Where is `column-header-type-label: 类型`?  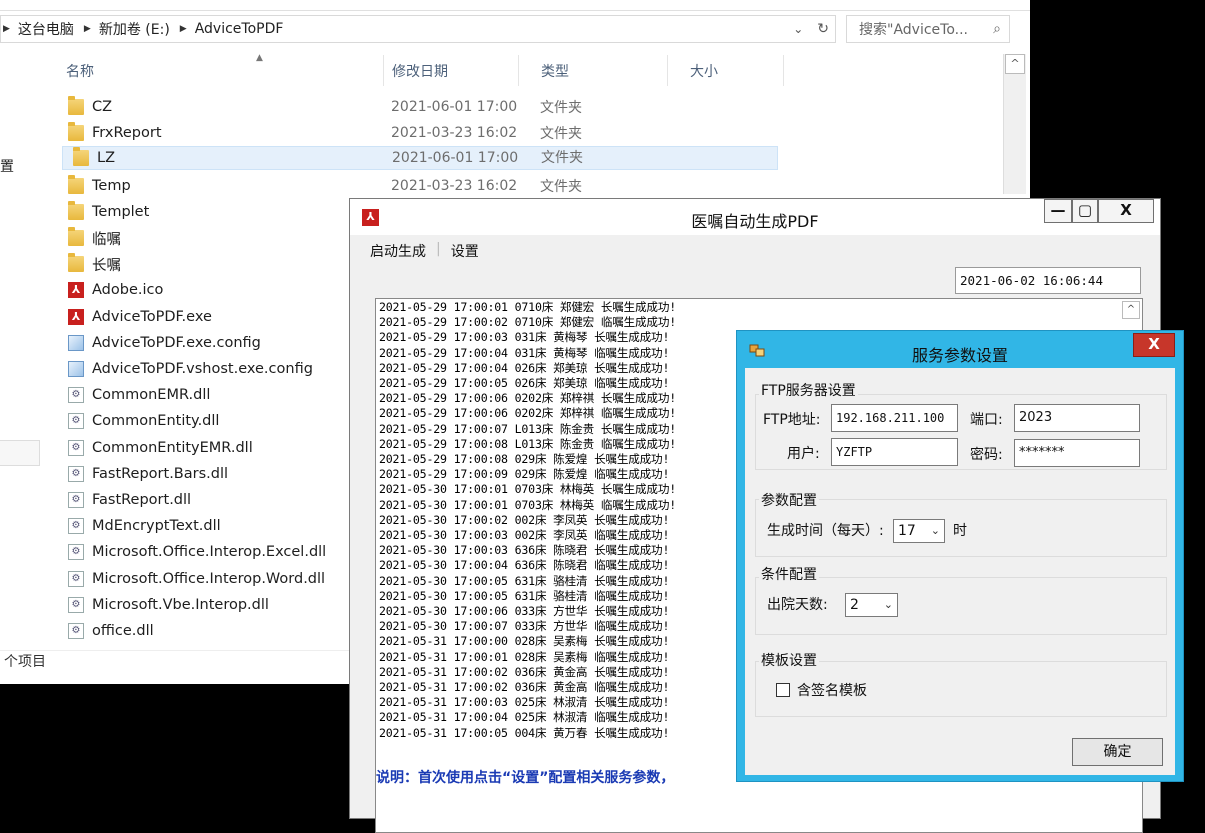
column-header-type-label: 类型 is located at coordinates (555, 71).